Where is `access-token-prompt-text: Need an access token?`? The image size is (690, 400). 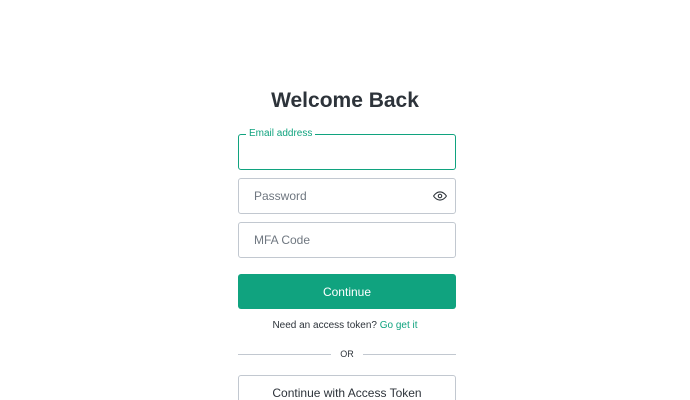 access-token-prompt-text: Need an access token? is located at coordinates (324, 325).